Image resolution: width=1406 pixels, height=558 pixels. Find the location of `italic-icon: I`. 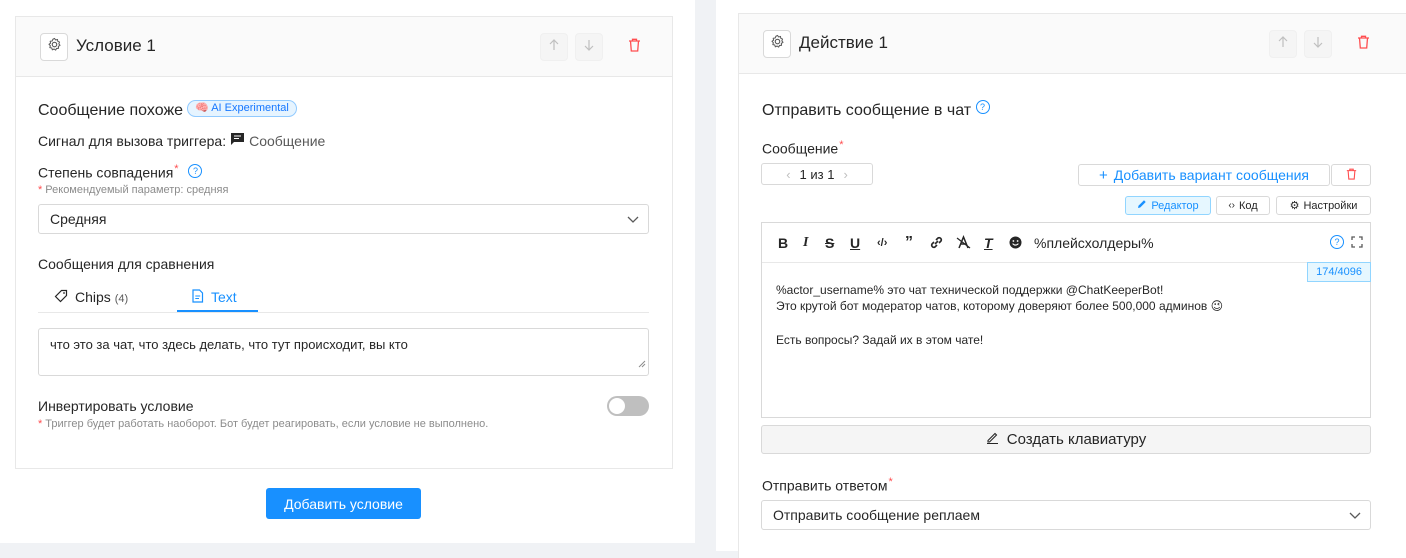

italic-icon: I is located at coordinates (805, 243).